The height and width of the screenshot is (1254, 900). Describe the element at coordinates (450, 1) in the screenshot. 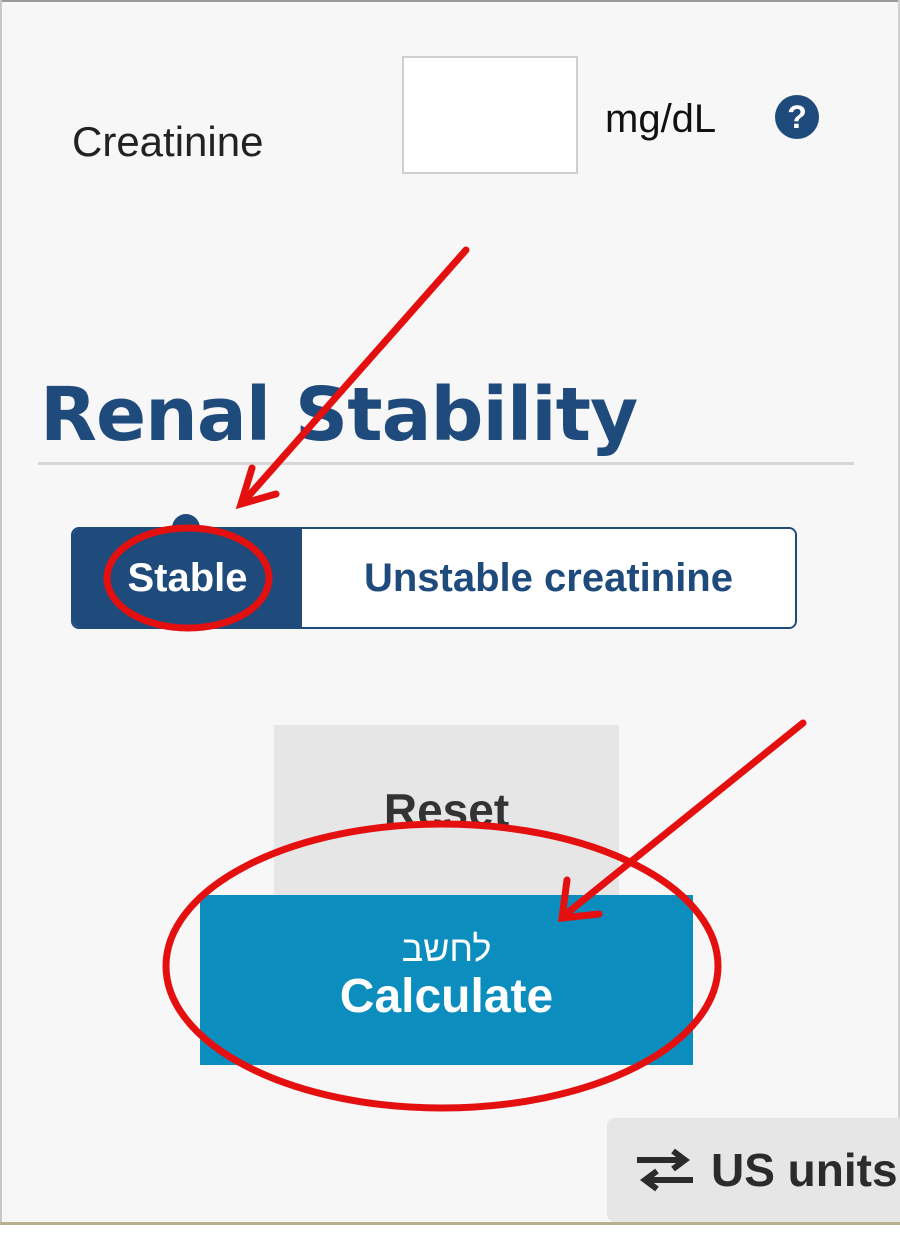

I see `top-border` at that location.